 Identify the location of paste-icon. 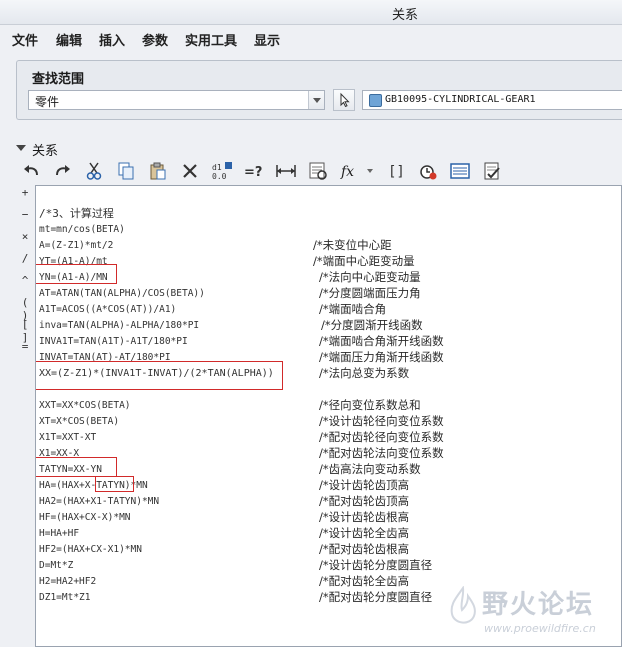
(158, 171).